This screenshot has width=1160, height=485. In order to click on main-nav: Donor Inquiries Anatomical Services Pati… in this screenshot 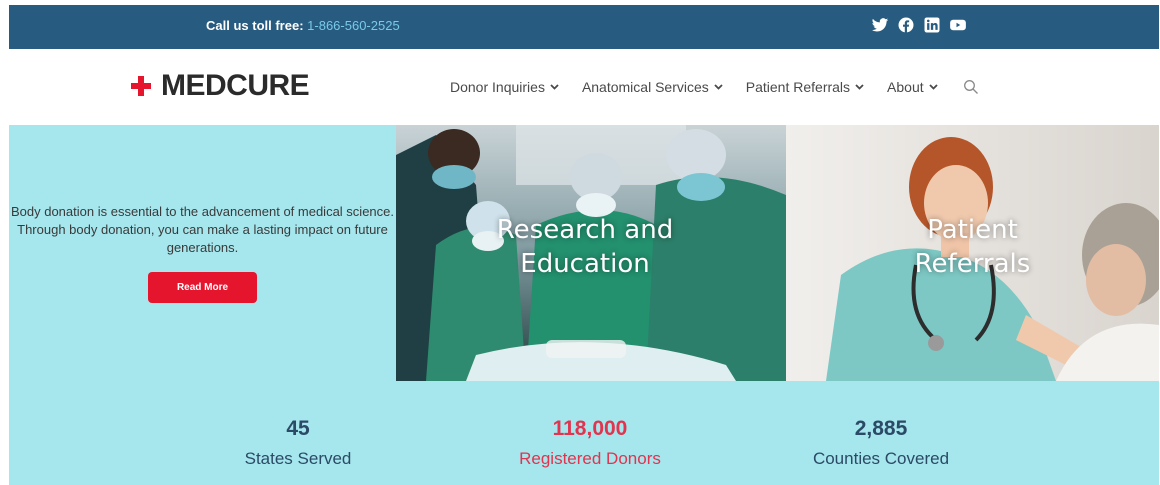, I will do `click(714, 87)`.